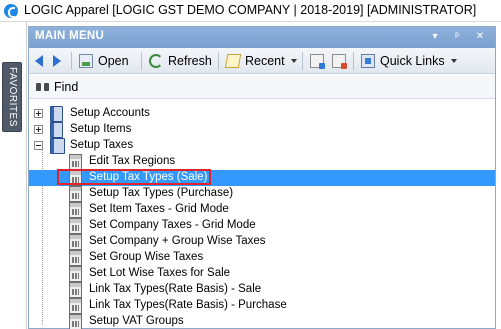 The width and height of the screenshot is (501, 329). I want to click on panel-title: MAIN MENU, so click(70, 36).